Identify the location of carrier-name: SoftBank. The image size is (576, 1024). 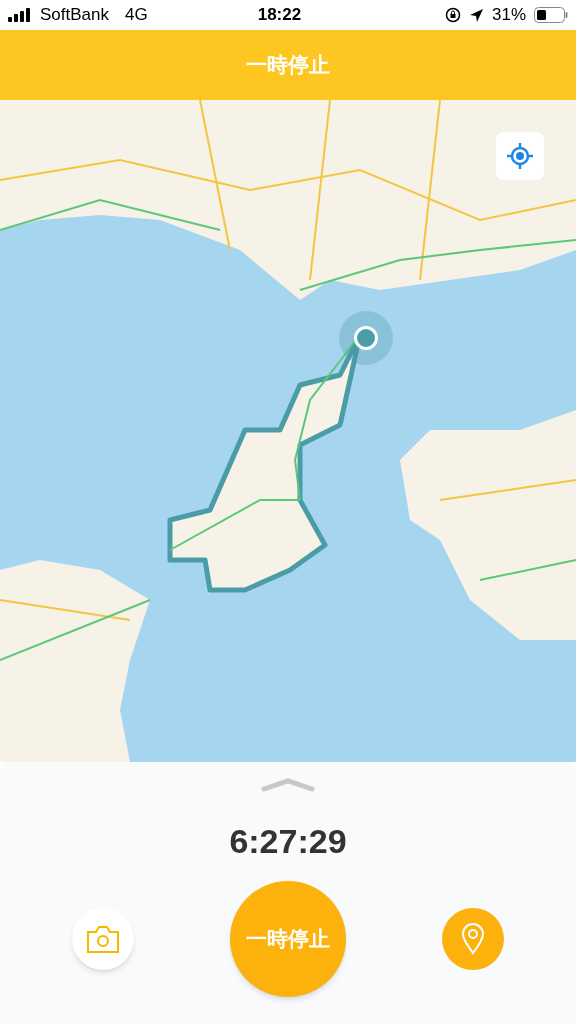
(74, 15).